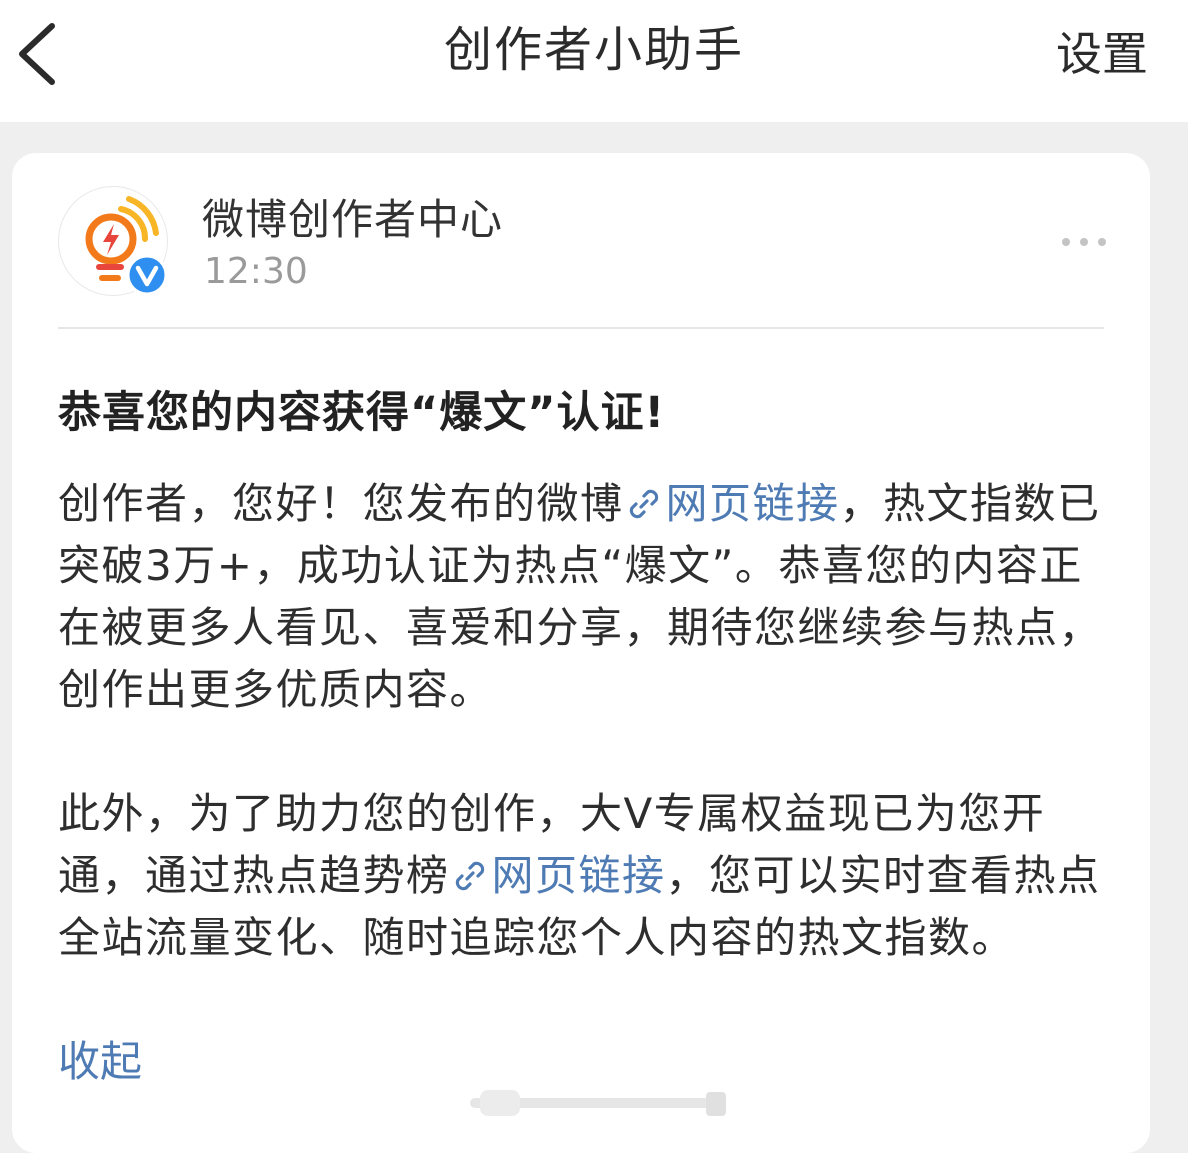  I want to click on more-options-button, so click(1084, 242).